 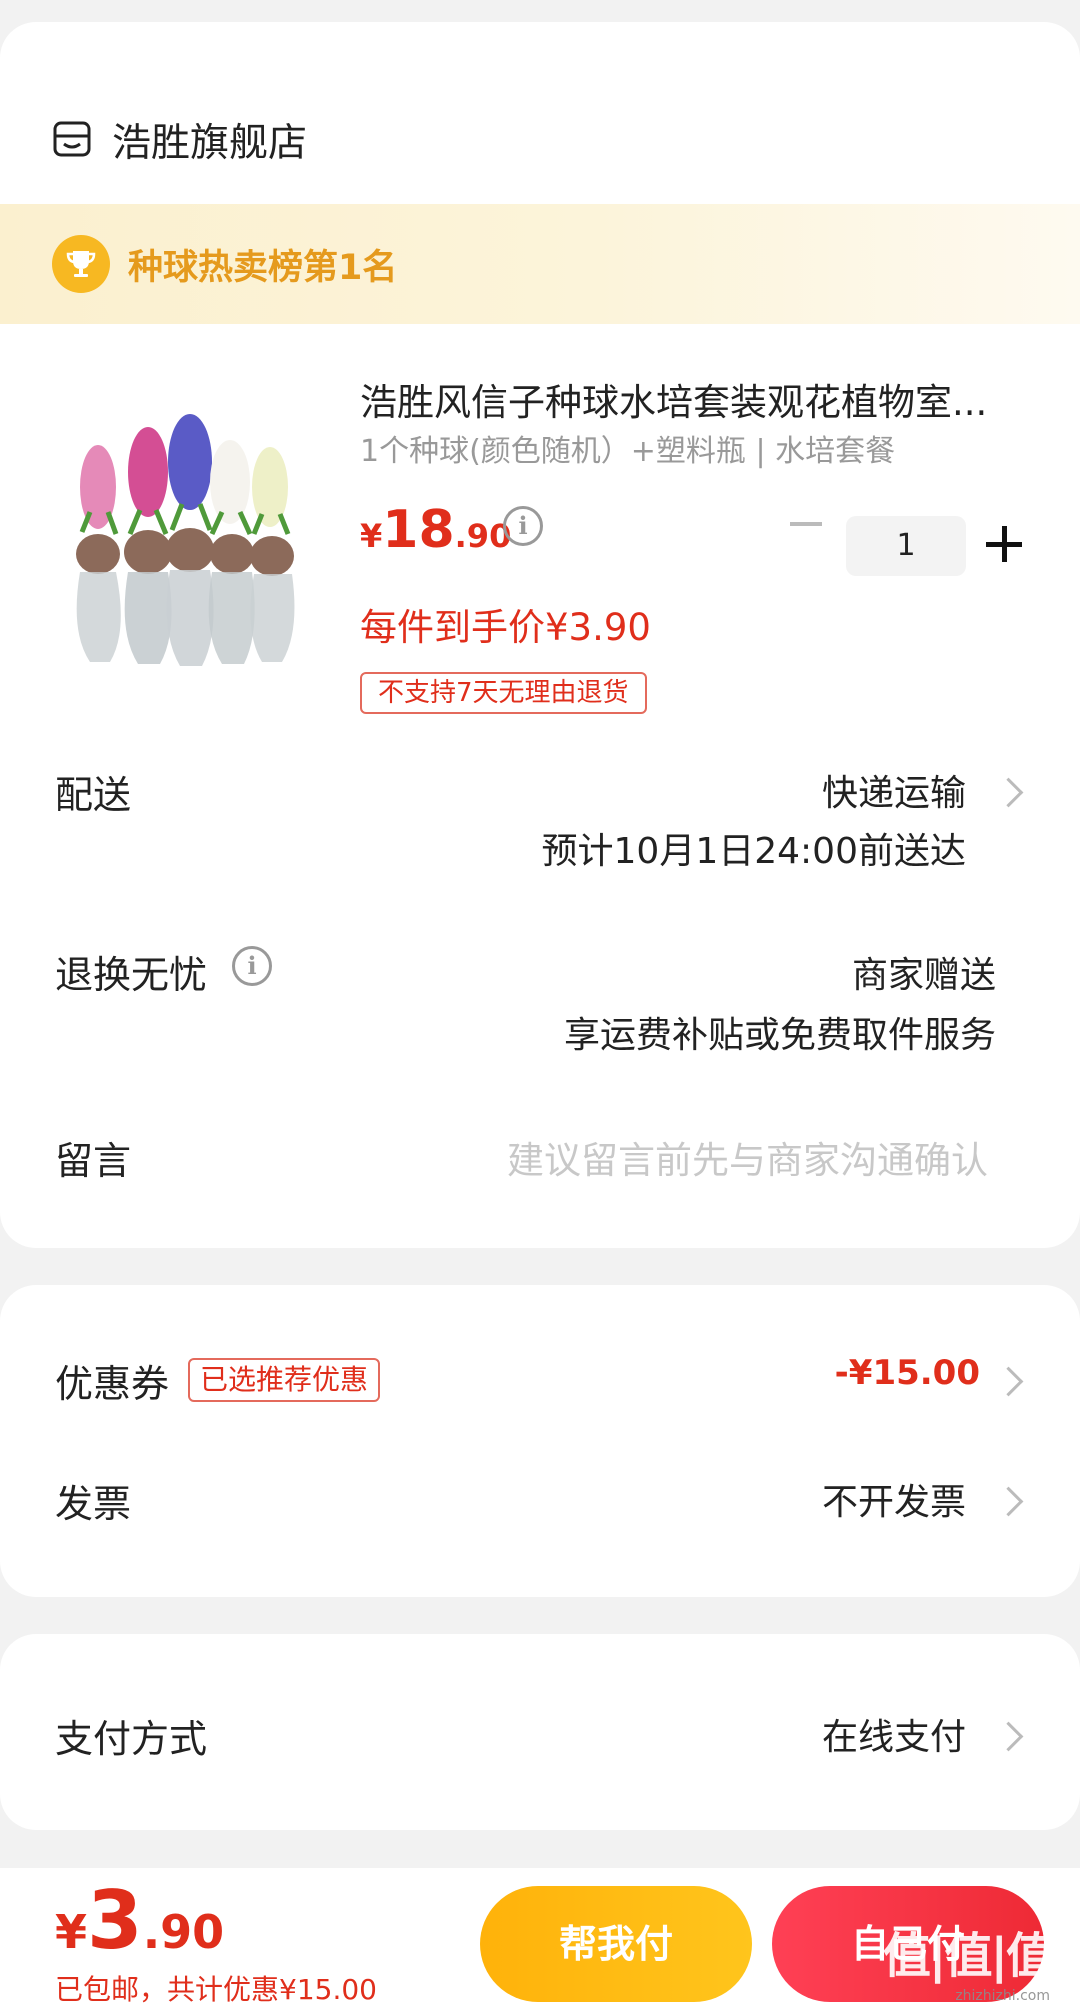 What do you see at coordinates (616, 1944) in the screenshot?
I see `help-pay-button: 帮我付` at bounding box center [616, 1944].